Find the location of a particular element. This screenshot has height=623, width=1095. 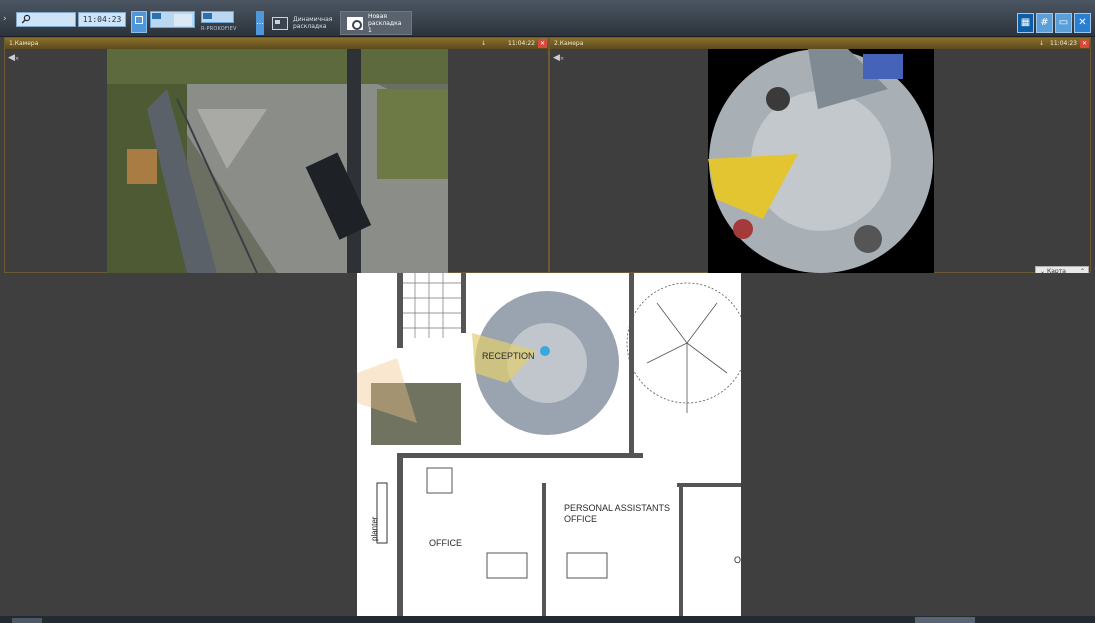

camera-time: 11:04:23 is located at coordinates (1063, 43).